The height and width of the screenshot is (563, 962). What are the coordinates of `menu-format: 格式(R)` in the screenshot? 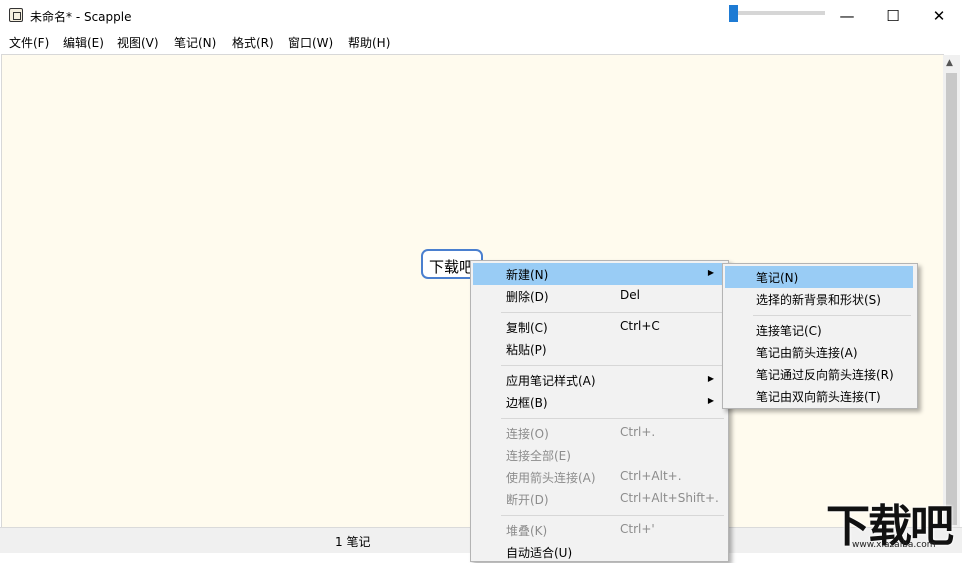 It's located at (253, 42).